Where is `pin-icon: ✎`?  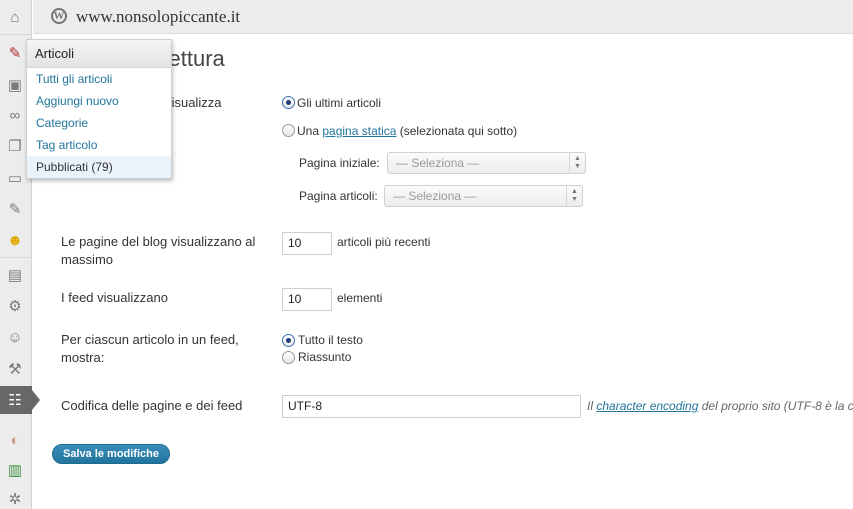
pin-icon: ✎ is located at coordinates (15, 53).